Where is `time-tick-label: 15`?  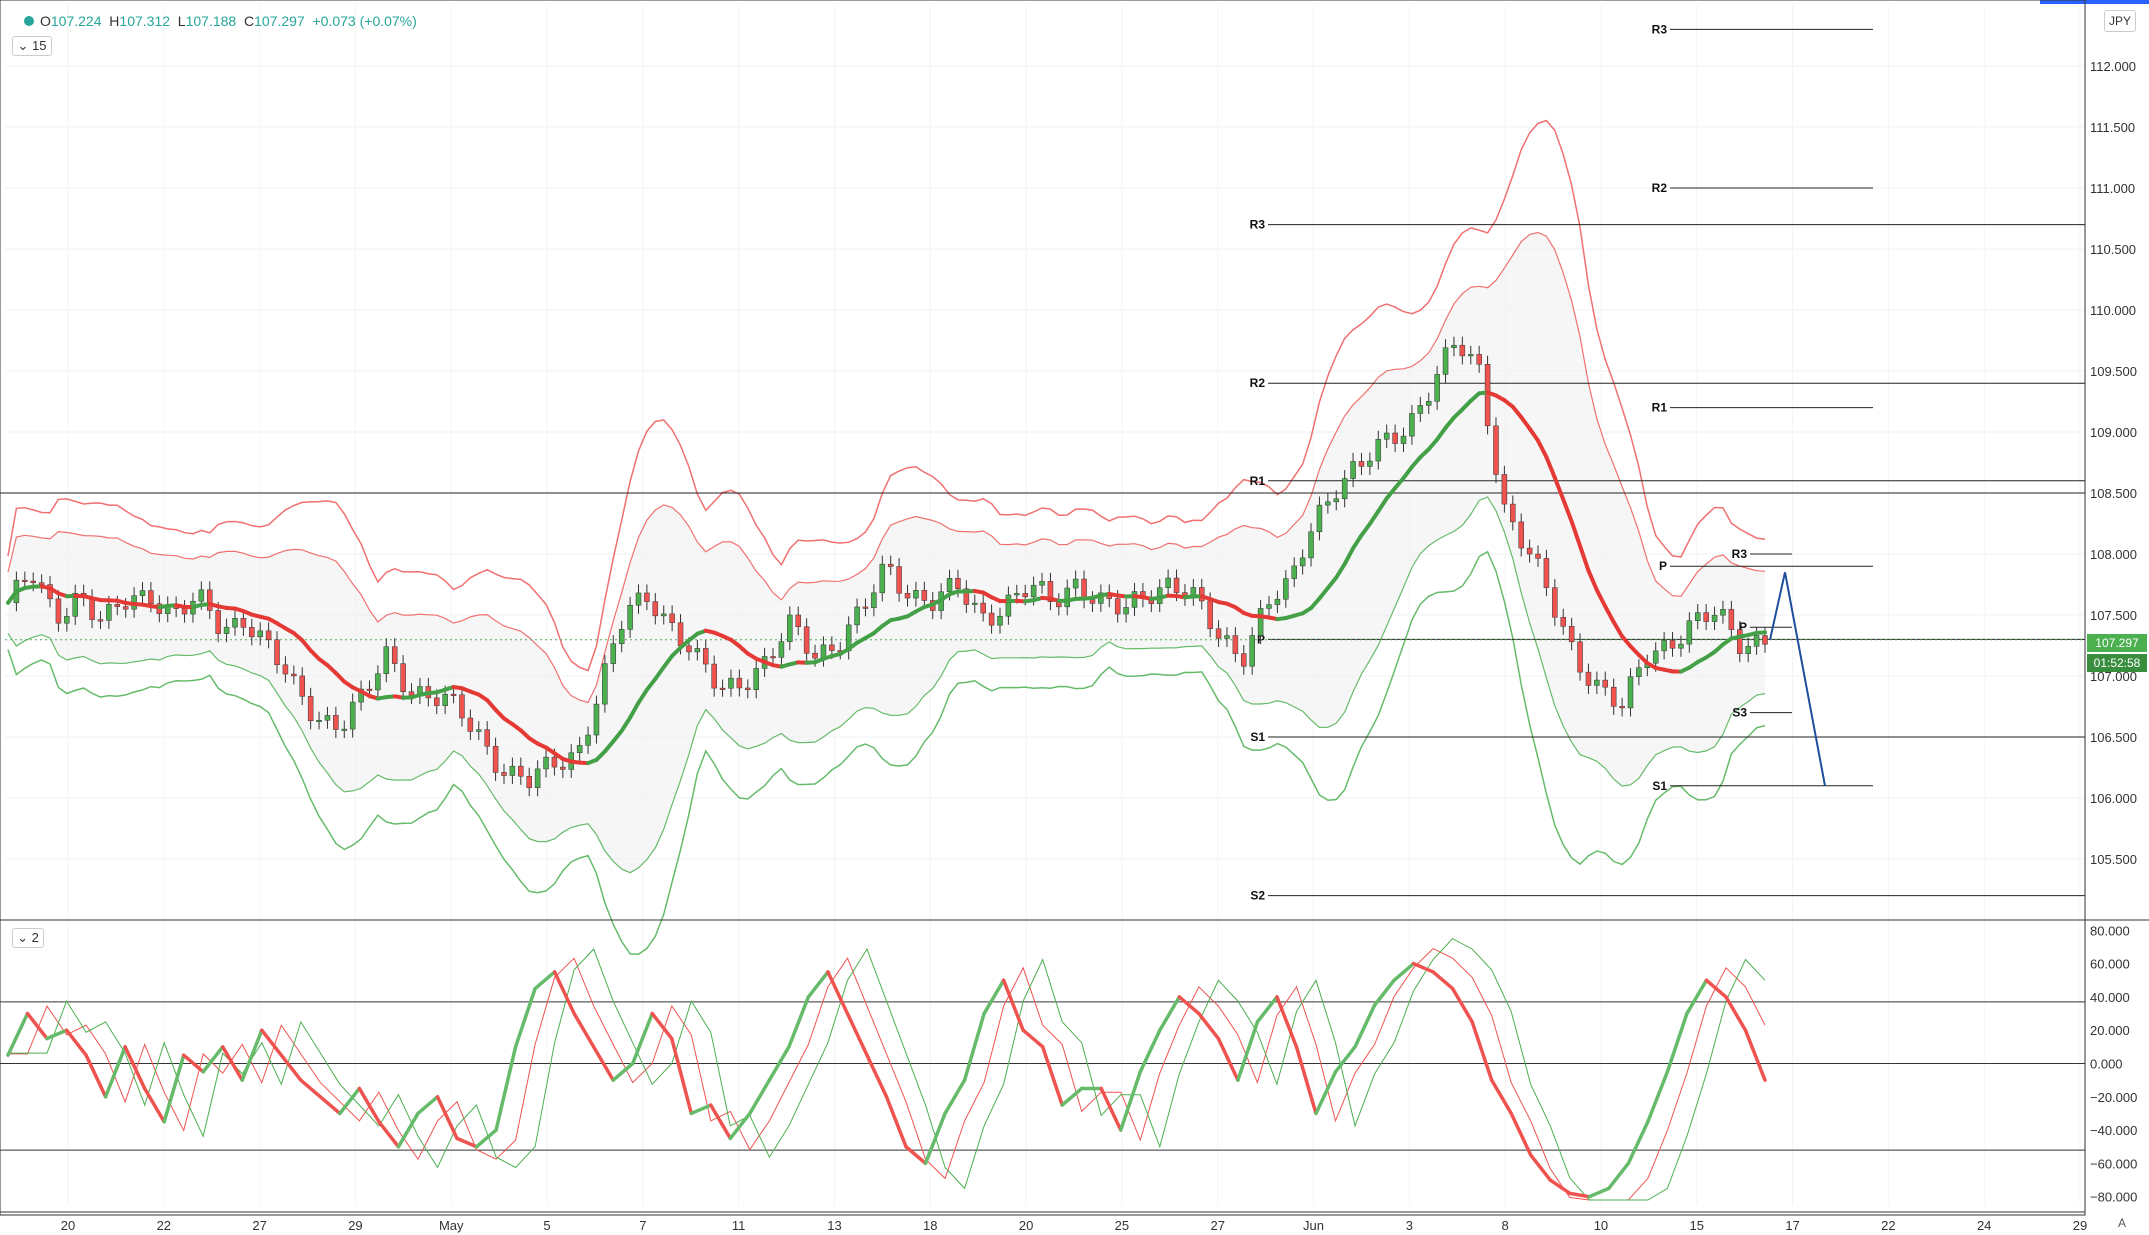 time-tick-label: 15 is located at coordinates (1697, 1225).